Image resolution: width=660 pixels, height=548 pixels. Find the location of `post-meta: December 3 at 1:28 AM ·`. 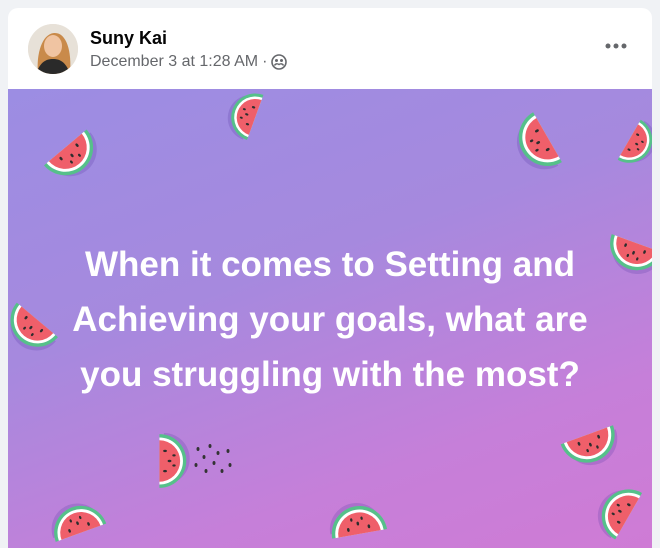

post-meta: December 3 at 1:28 AM · is located at coordinates (189, 62).